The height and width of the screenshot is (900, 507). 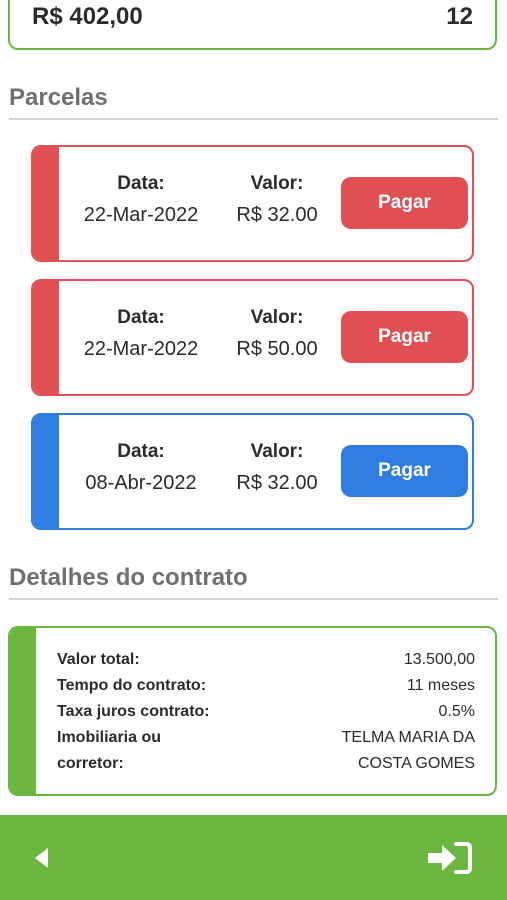 I want to click on contract-title: Detalhes do contrato, so click(x=128, y=577).